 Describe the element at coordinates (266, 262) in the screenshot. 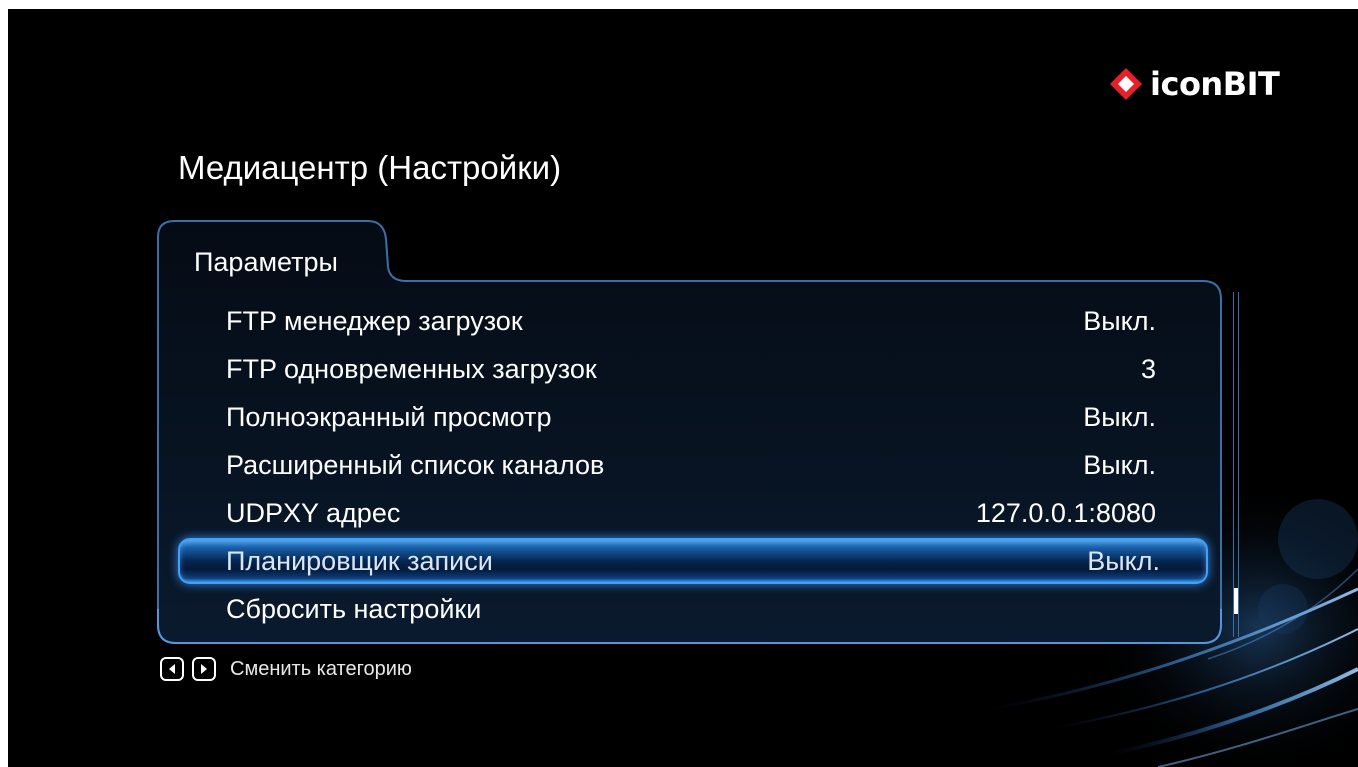

I see `tab-parameters: Параметры` at that location.